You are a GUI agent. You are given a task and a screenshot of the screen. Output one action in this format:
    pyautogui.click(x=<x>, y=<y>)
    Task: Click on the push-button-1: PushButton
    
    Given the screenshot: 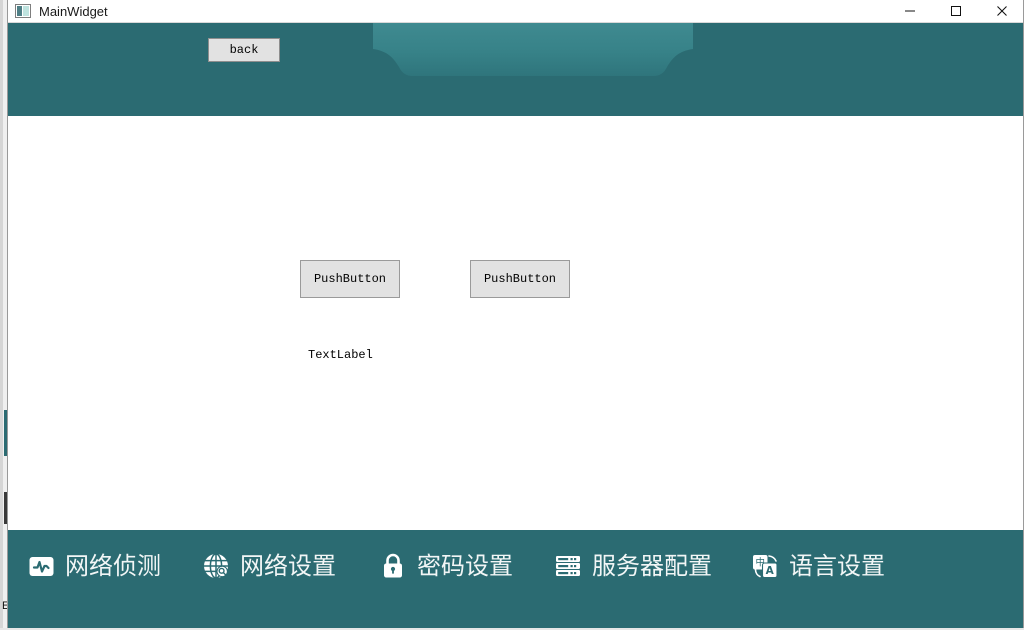 What is the action you would take?
    pyautogui.click(x=350, y=279)
    